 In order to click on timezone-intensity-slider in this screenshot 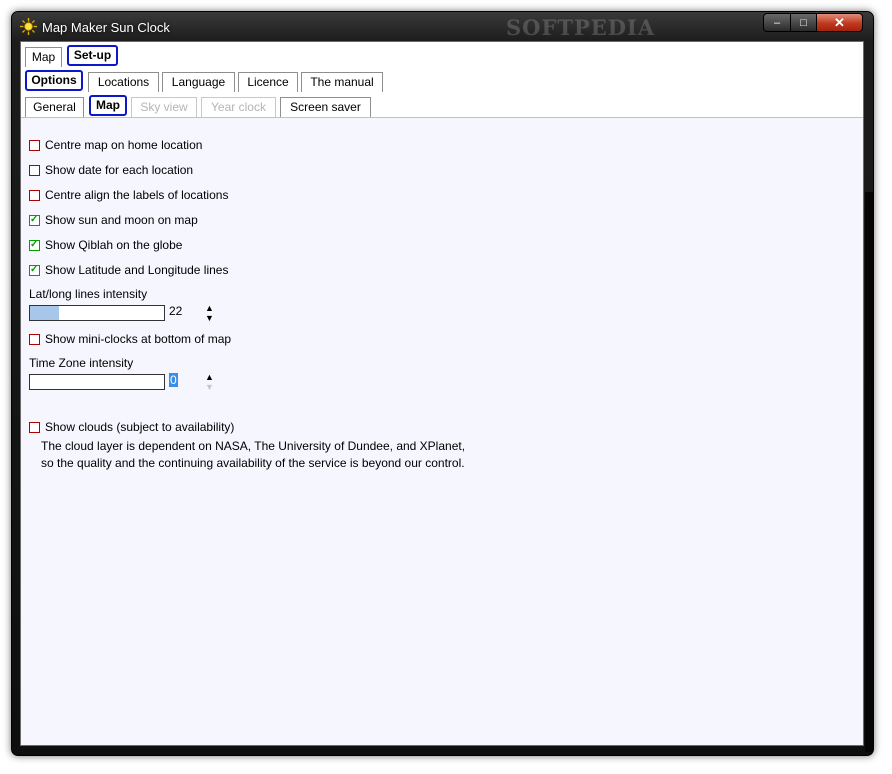, I will do `click(97, 382)`.